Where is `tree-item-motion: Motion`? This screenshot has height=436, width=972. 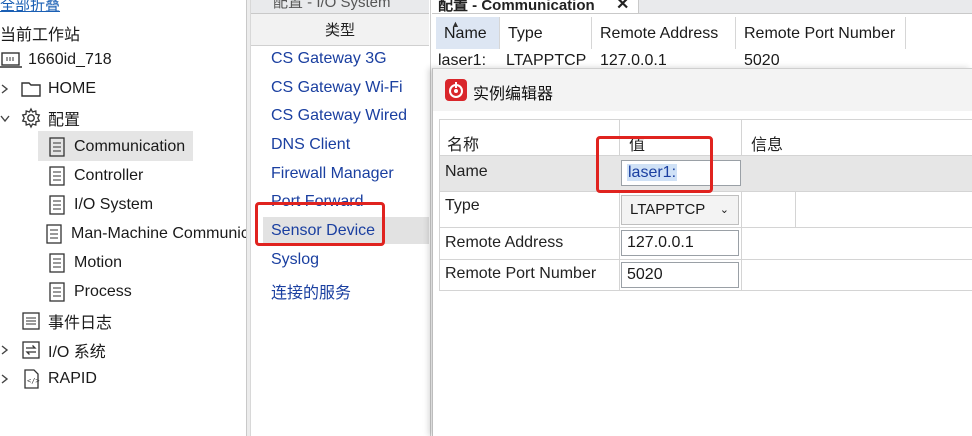 tree-item-motion: Motion is located at coordinates (84, 263).